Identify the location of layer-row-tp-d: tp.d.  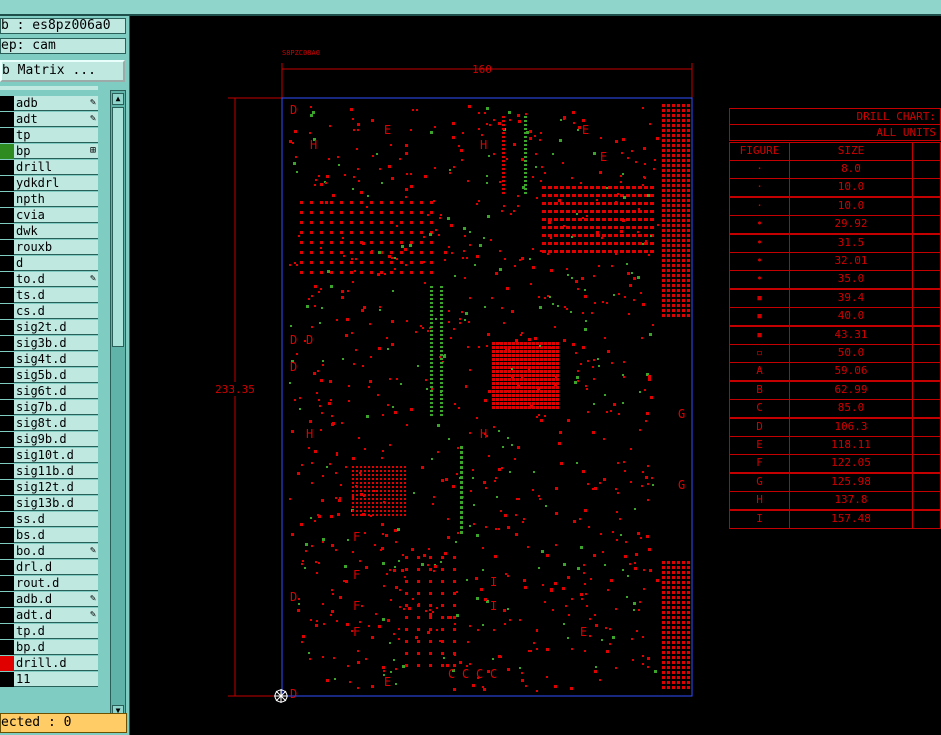
(49, 631).